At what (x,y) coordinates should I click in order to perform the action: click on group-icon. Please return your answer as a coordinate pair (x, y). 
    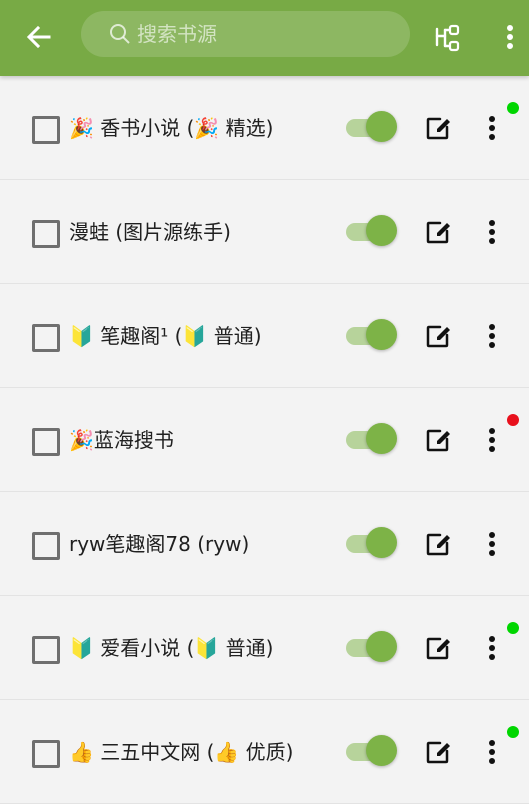
    Looking at the image, I should click on (447, 37).